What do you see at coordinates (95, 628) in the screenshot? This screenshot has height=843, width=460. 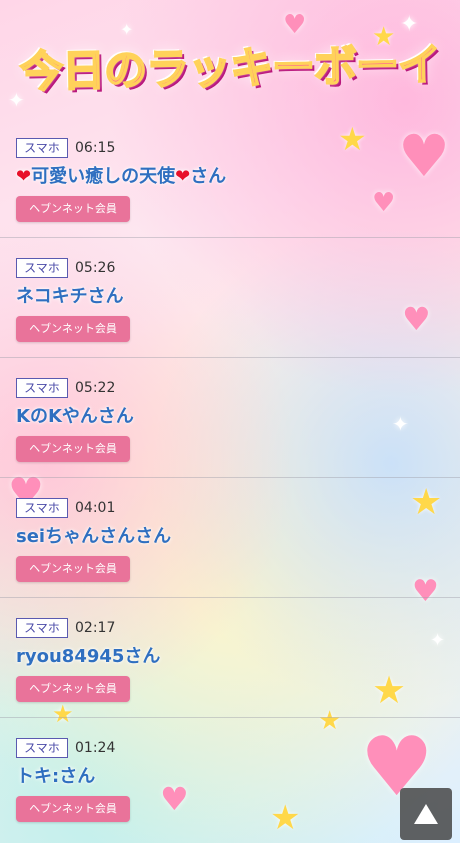 I see `visit-time: 02:17` at bounding box center [95, 628].